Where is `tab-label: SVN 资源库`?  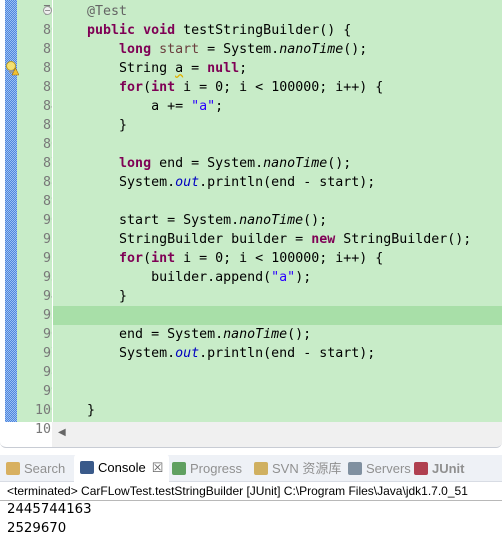
tab-label: SVN 资源库 is located at coordinates (307, 468).